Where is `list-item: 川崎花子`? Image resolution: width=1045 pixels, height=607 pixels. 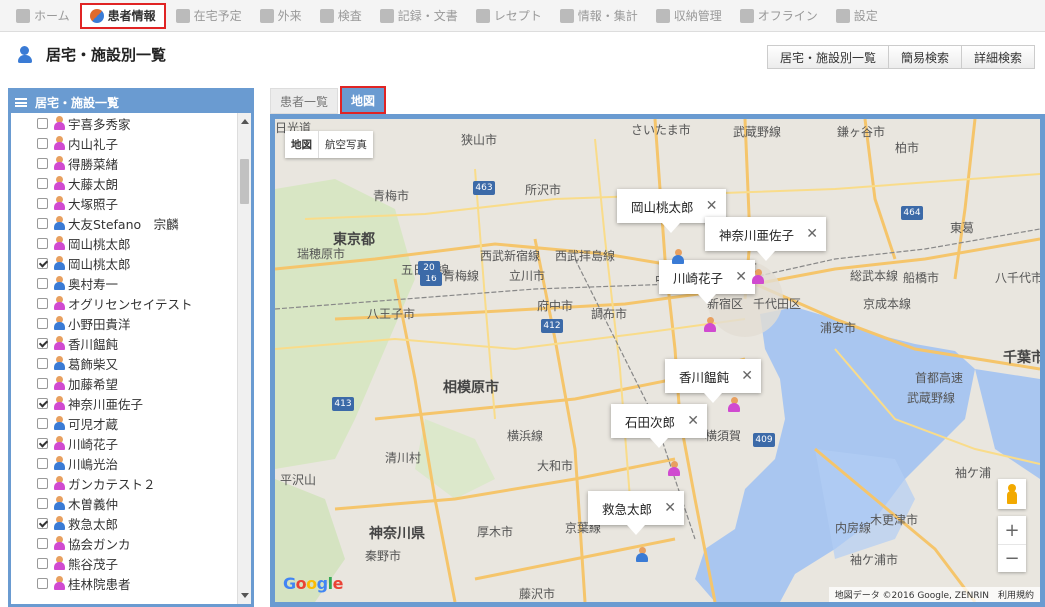
list-item: 川崎花子 is located at coordinates (124, 443).